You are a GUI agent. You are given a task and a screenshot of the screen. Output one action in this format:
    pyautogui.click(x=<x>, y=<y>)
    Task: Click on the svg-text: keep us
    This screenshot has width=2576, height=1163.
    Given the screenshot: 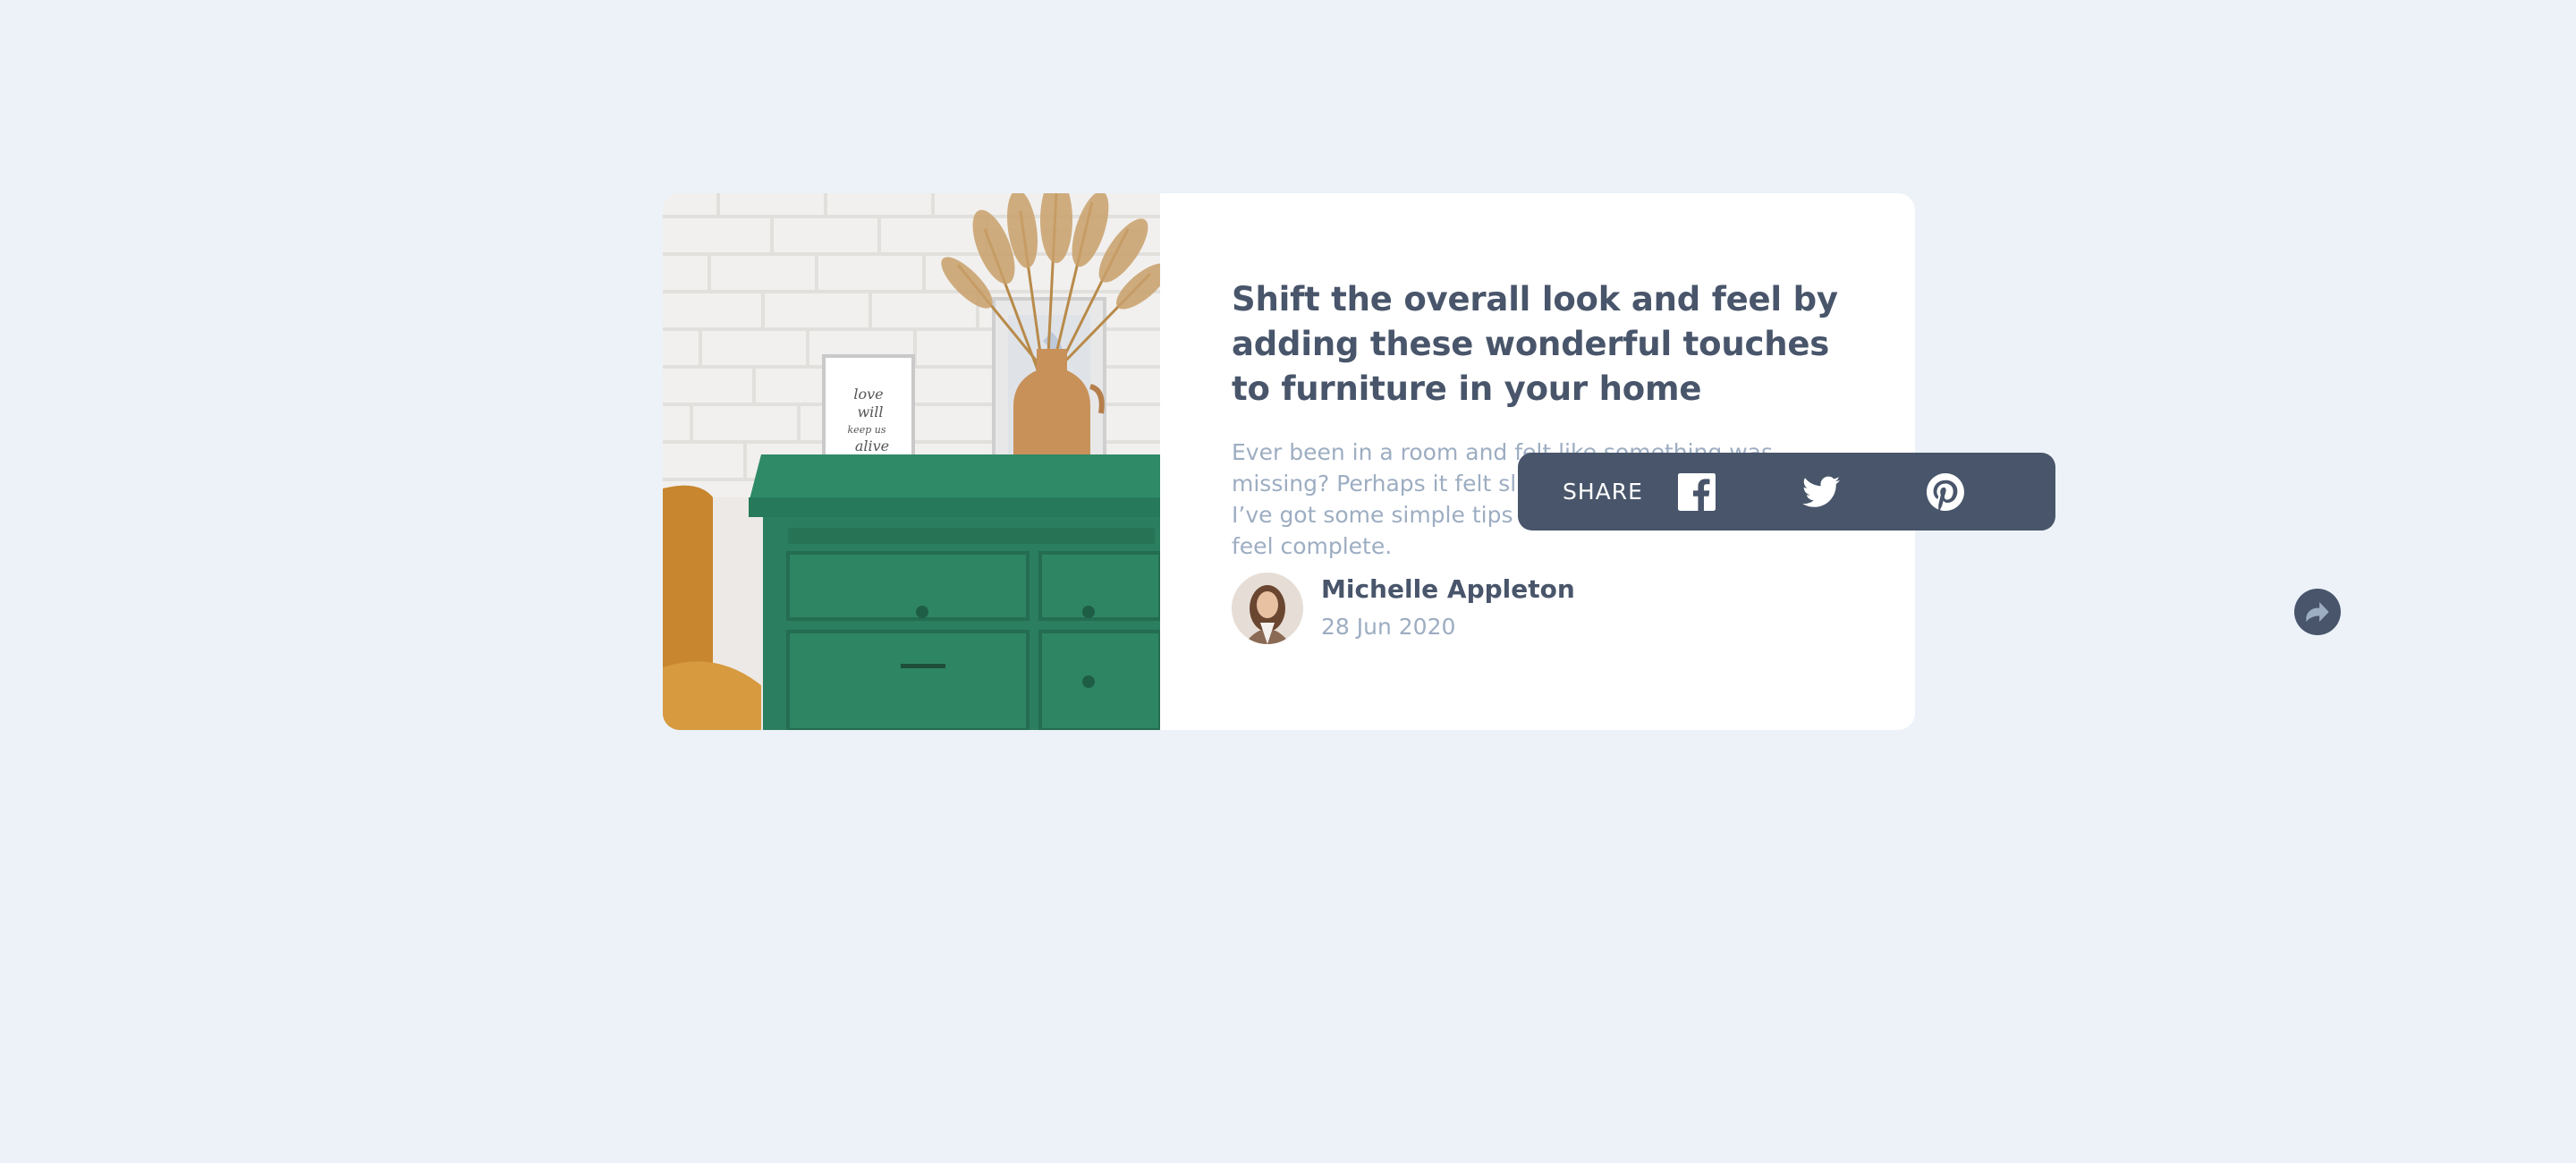 What is the action you would take?
    pyautogui.click(x=867, y=430)
    